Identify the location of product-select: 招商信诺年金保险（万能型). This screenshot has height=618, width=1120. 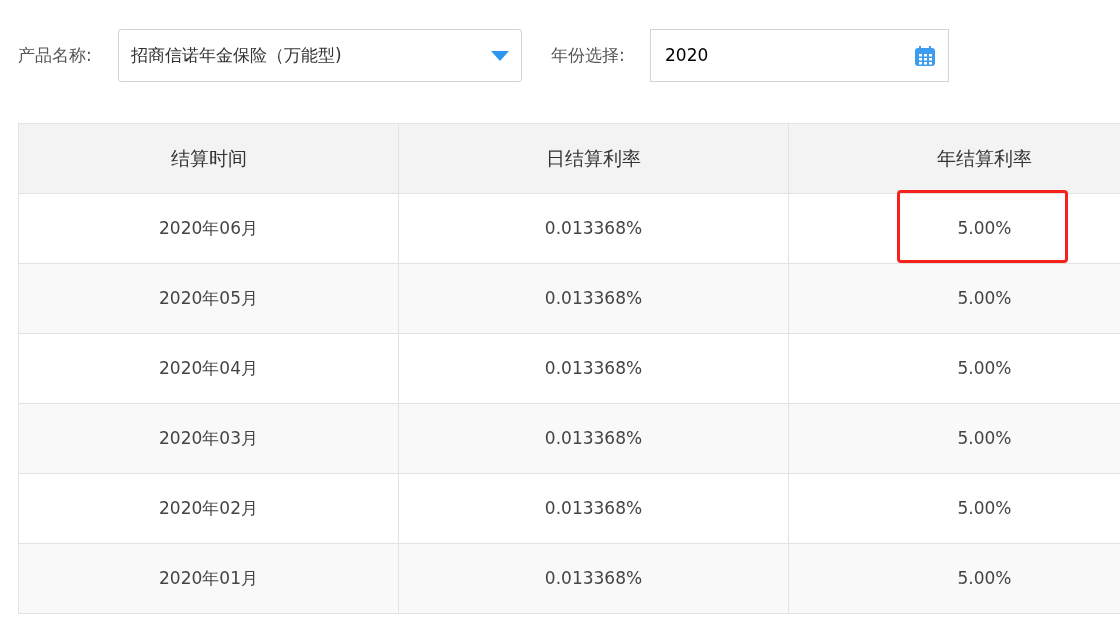
(320, 55).